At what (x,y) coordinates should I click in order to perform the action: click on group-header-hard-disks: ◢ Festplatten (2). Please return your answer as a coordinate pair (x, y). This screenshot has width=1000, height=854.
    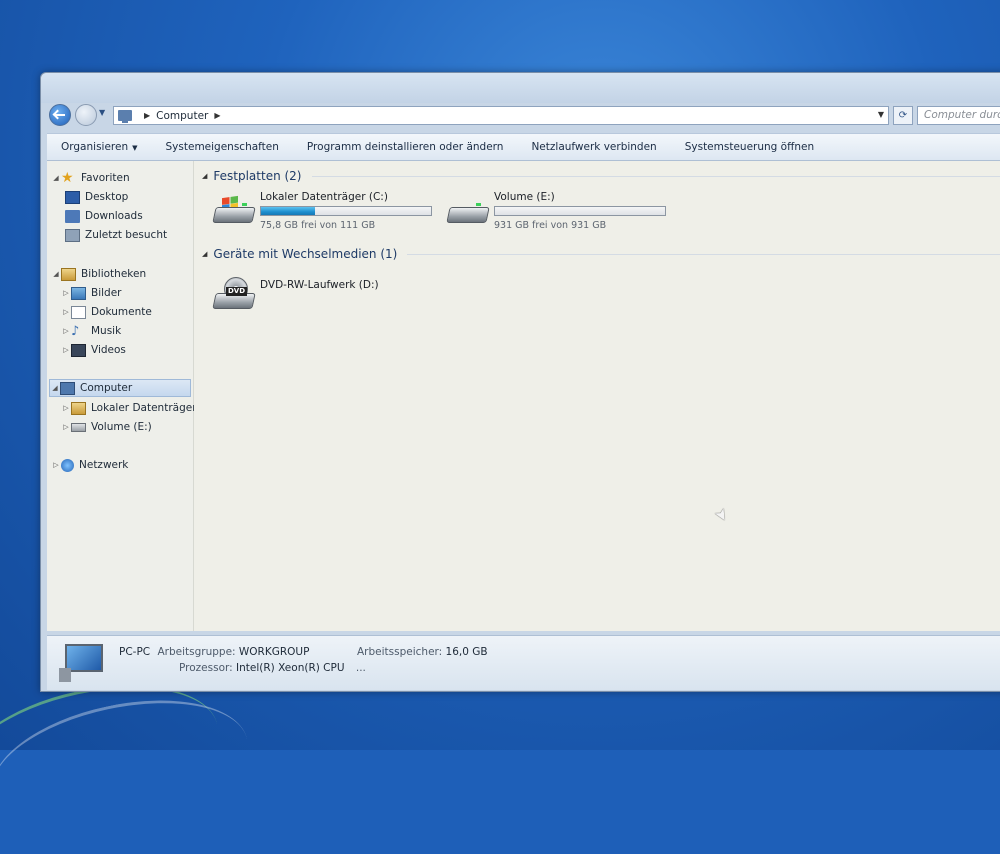
    Looking at the image, I should click on (601, 176).